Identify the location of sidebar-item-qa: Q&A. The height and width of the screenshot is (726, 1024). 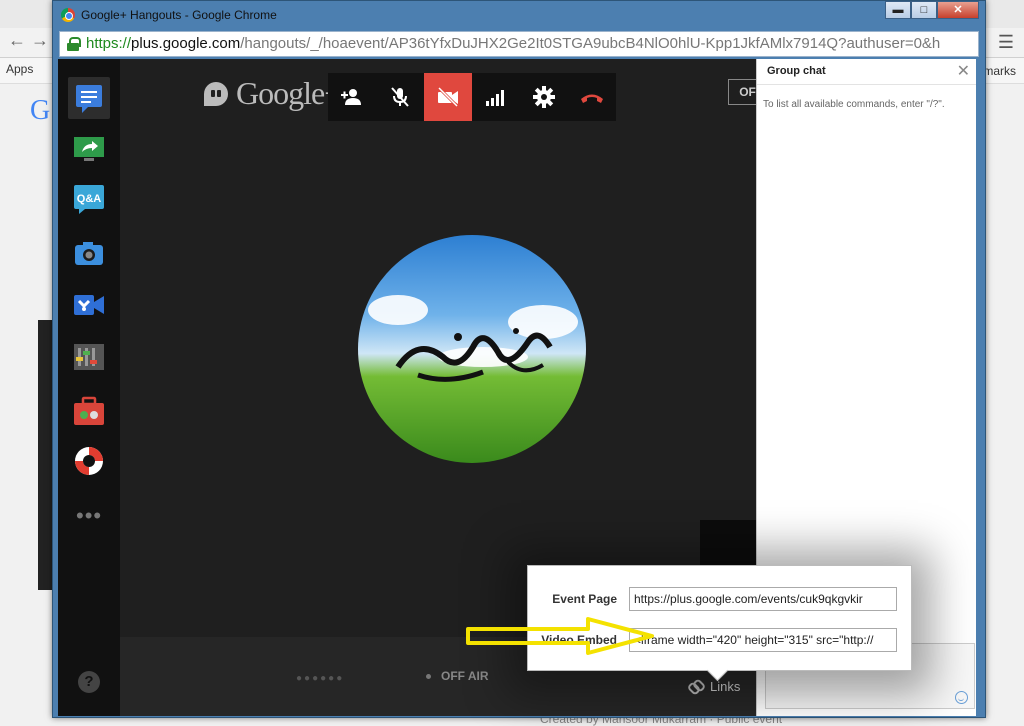
(89, 199).